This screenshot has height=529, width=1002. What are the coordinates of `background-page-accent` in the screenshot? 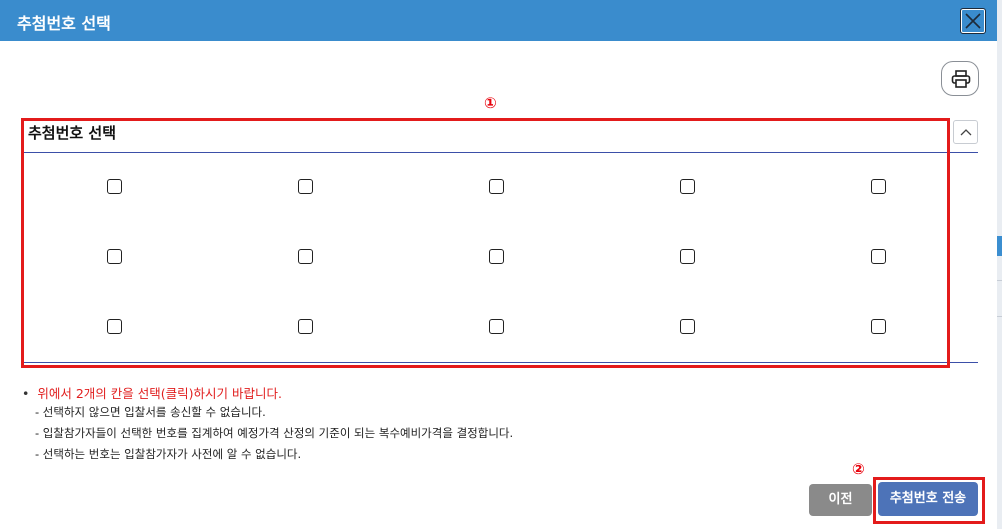 It's located at (999, 246).